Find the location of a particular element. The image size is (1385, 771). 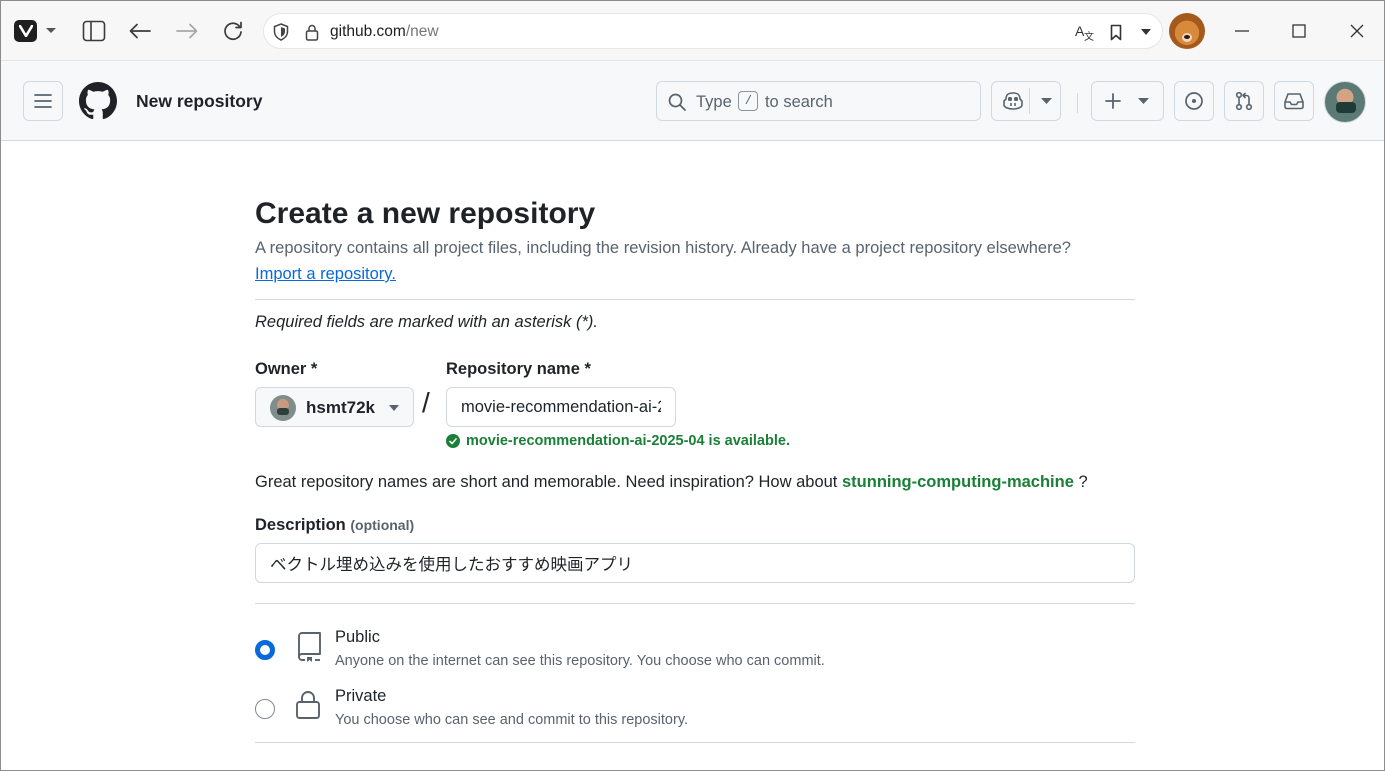

check-circle-icon is located at coordinates (453, 441).